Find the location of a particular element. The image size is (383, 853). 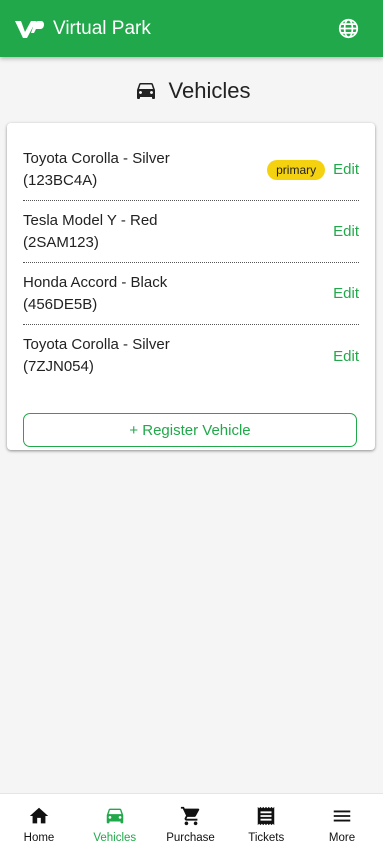

vehicle-name: Honda Accord - Black is located at coordinates (95, 282).